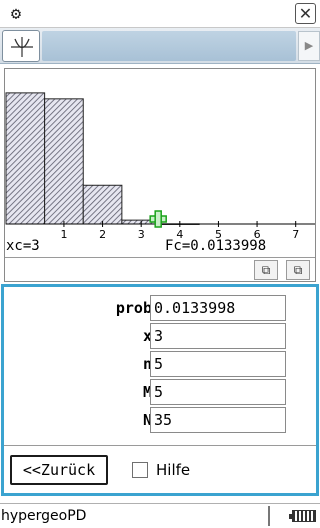 The height and width of the screenshot is (528, 320). I want to click on status-bar: hypergeoPD, so click(160, 515).